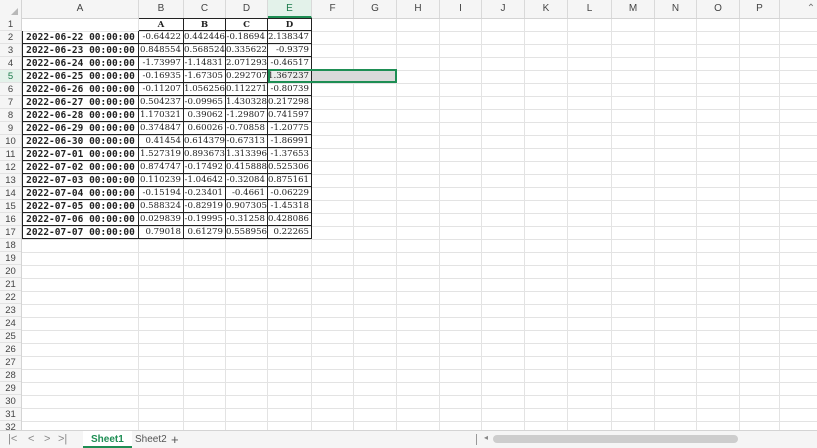 Image resolution: width=817 pixels, height=448 pixels. What do you see at coordinates (205, 9) in the screenshot?
I see `column-header-c: C` at bounding box center [205, 9].